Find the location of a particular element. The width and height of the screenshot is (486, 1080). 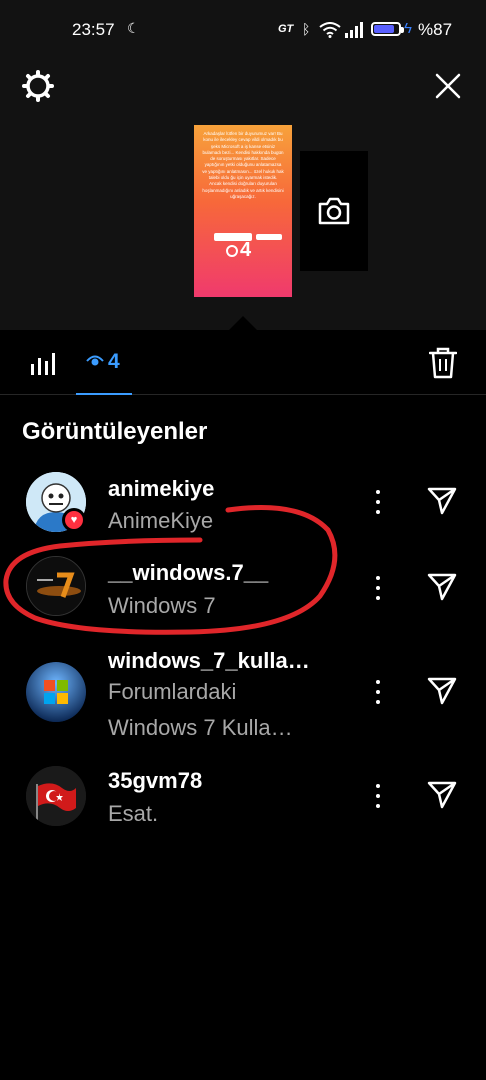

wifi-icon is located at coordinates (330, 30).